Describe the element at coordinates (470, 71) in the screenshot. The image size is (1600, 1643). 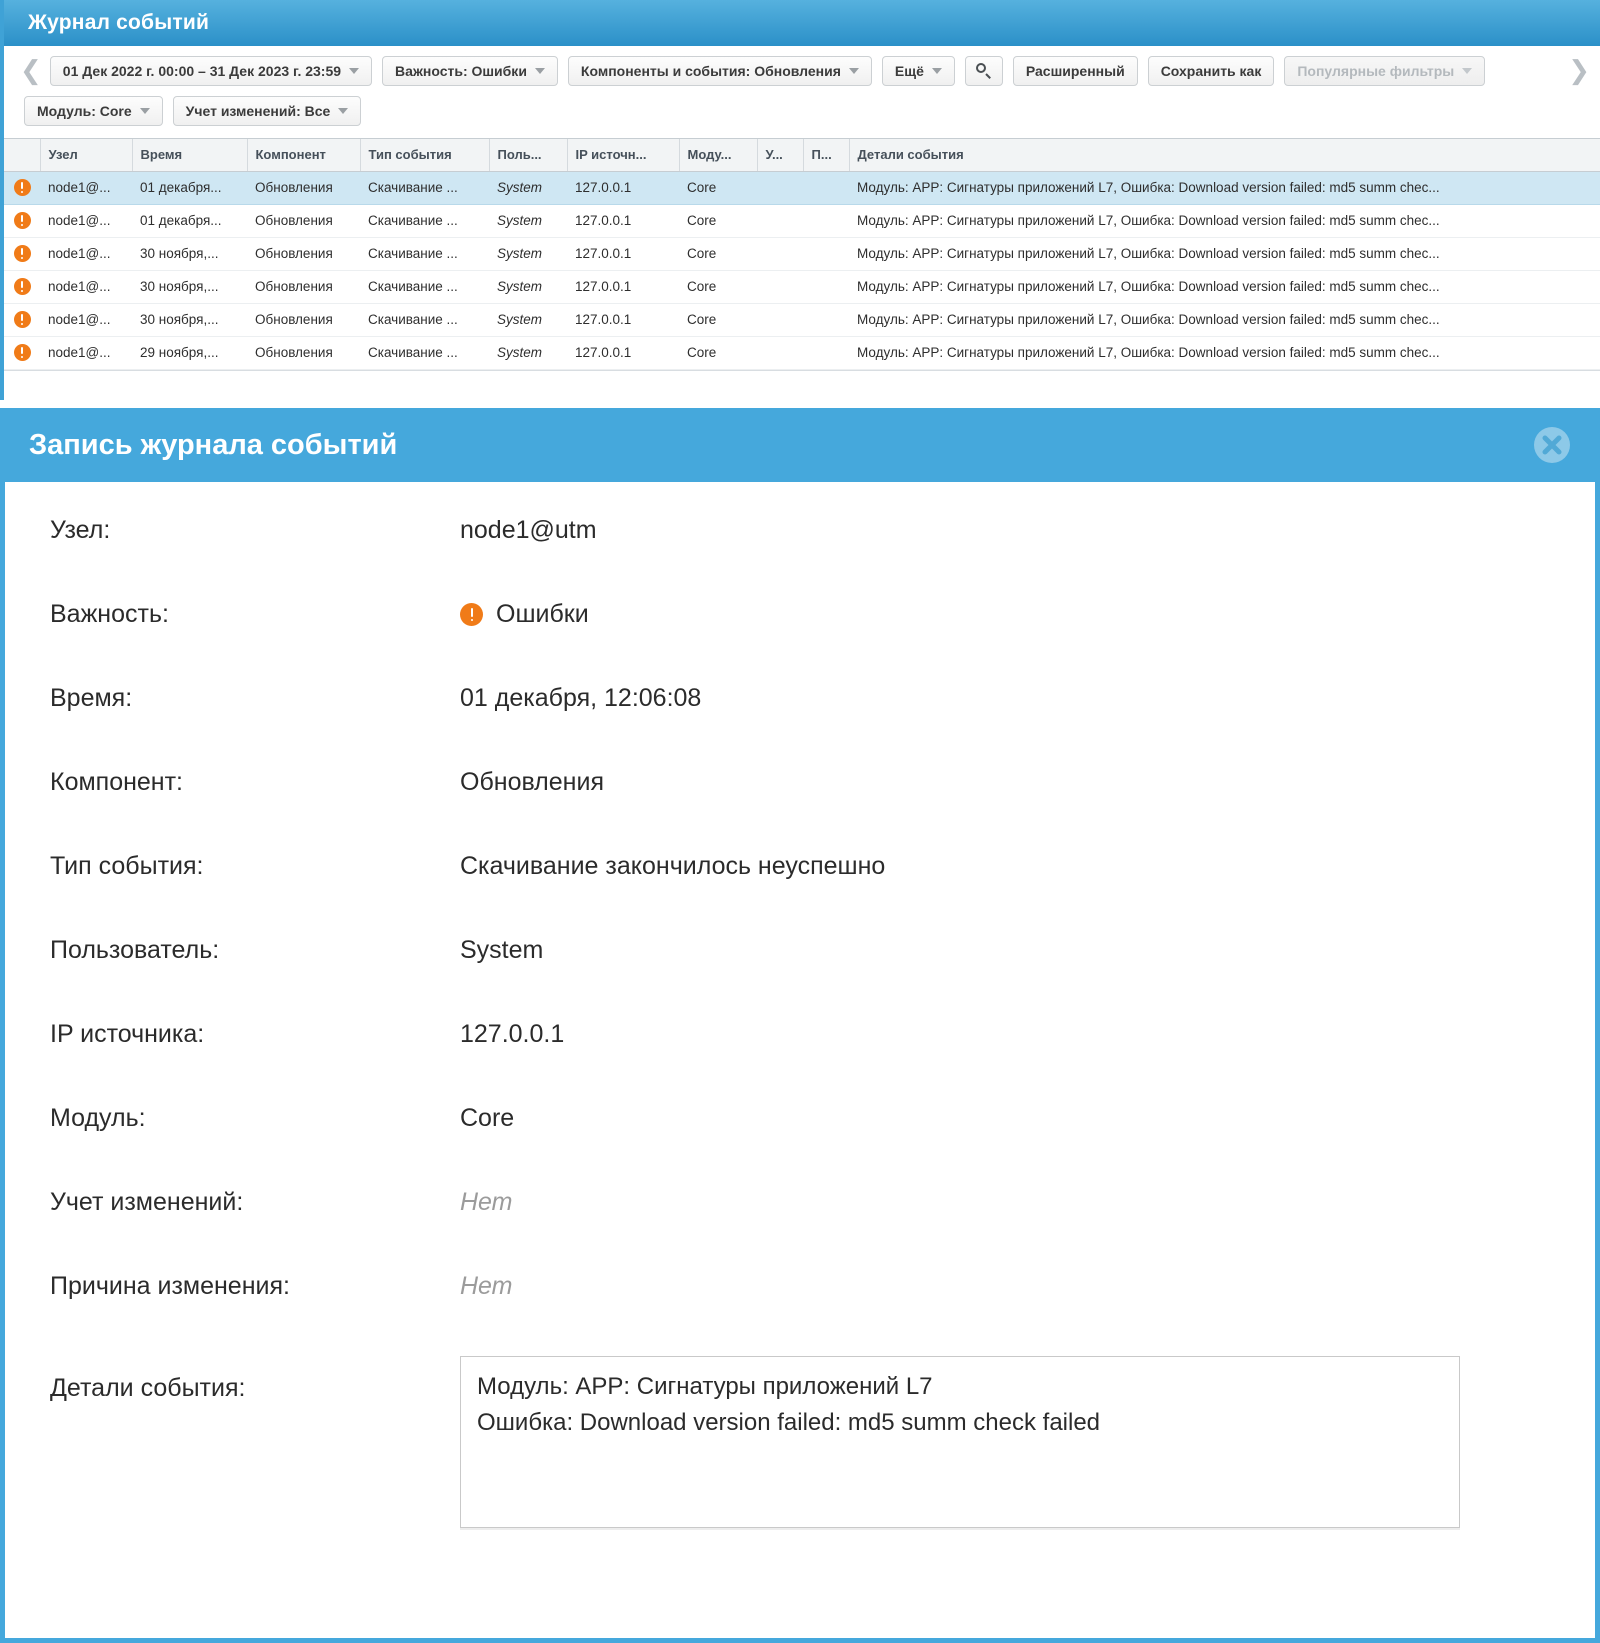
I see `filter-severity: Важность: Ошибки` at that location.